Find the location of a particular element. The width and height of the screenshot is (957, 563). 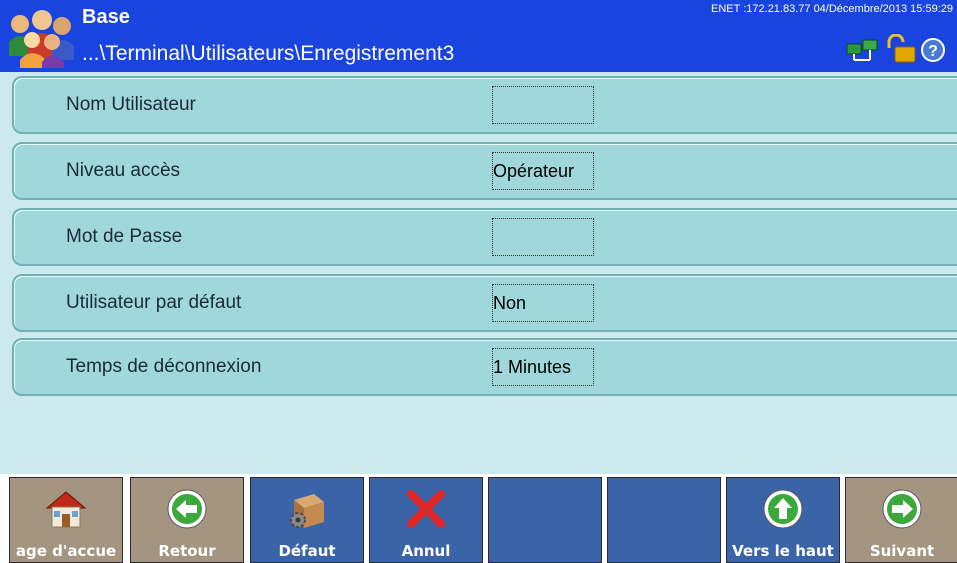

cancel-button-label: Annul is located at coordinates (426, 551).